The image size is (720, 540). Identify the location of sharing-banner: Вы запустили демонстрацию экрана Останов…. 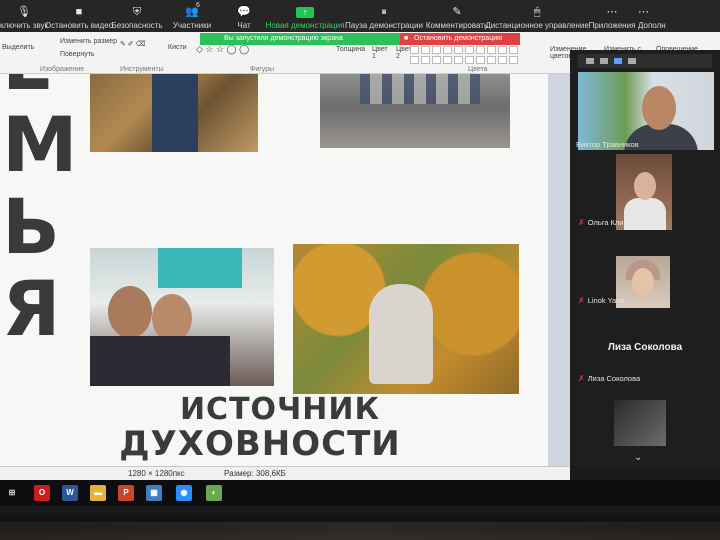
(360, 39).